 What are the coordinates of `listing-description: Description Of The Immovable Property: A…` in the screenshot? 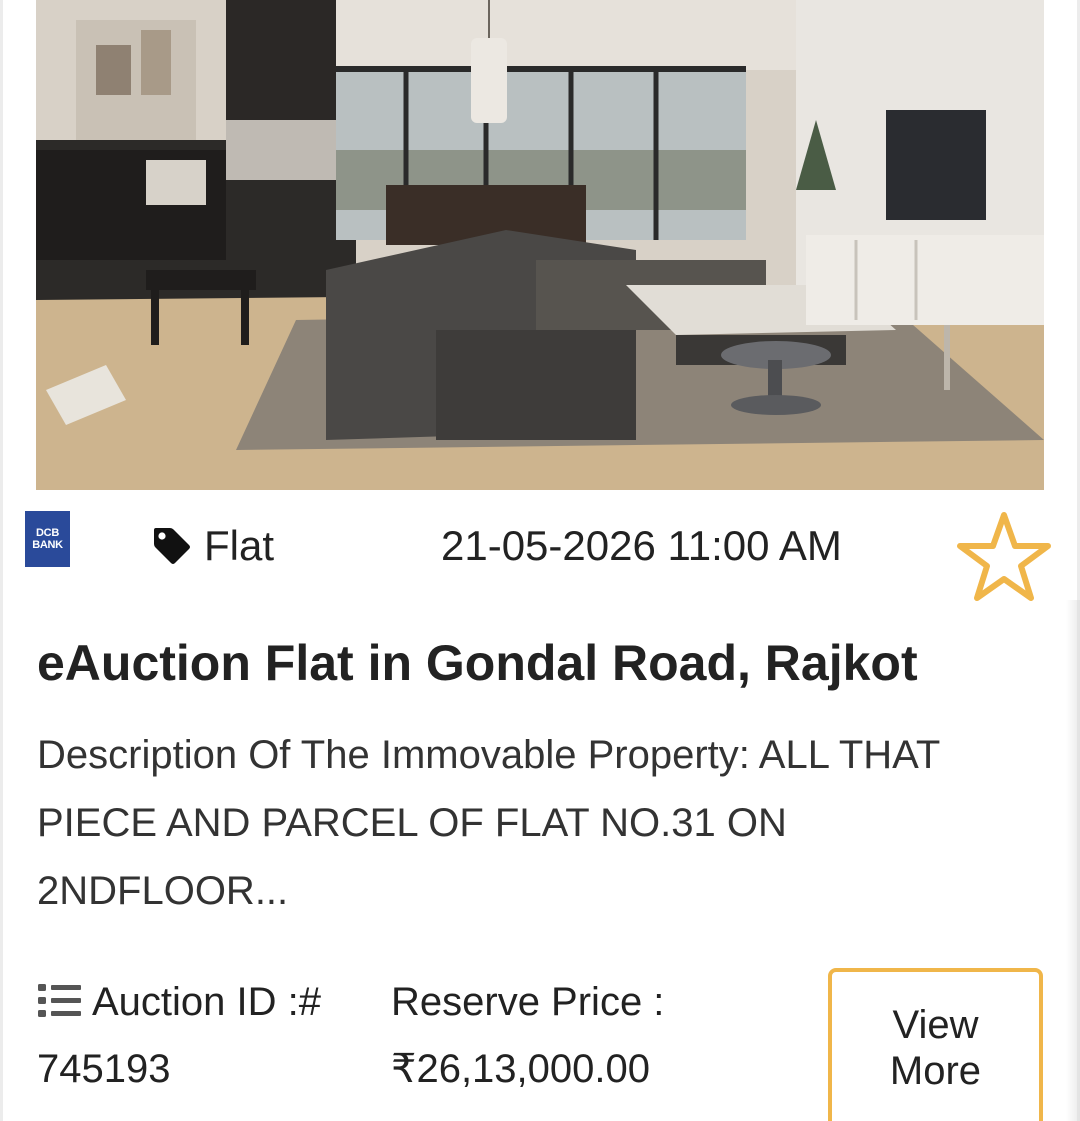 It's located at (488, 823).